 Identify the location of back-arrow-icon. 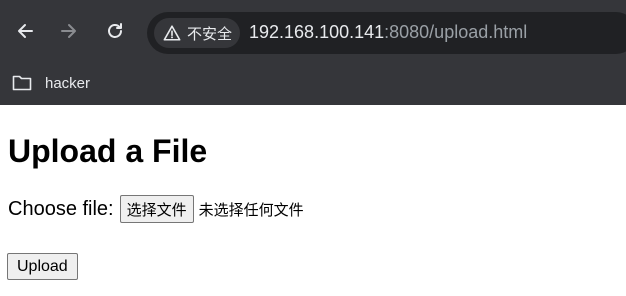
(25, 31).